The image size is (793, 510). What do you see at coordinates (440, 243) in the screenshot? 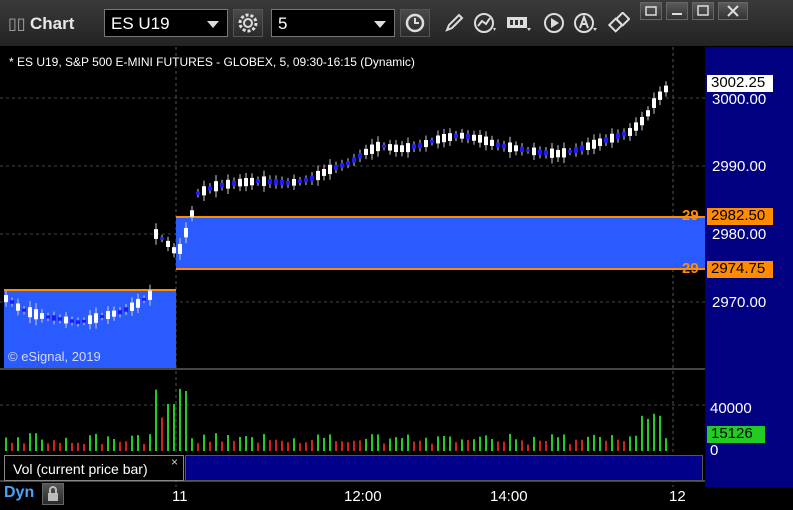
I see `price-zone` at bounding box center [440, 243].